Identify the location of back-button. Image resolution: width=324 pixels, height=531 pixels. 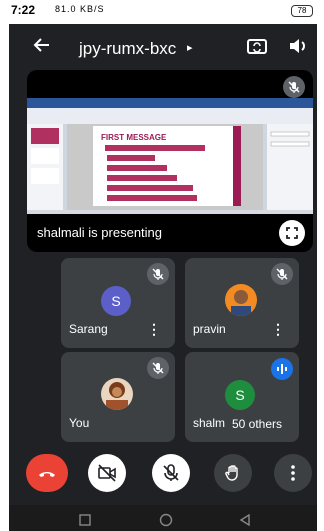
(41, 48).